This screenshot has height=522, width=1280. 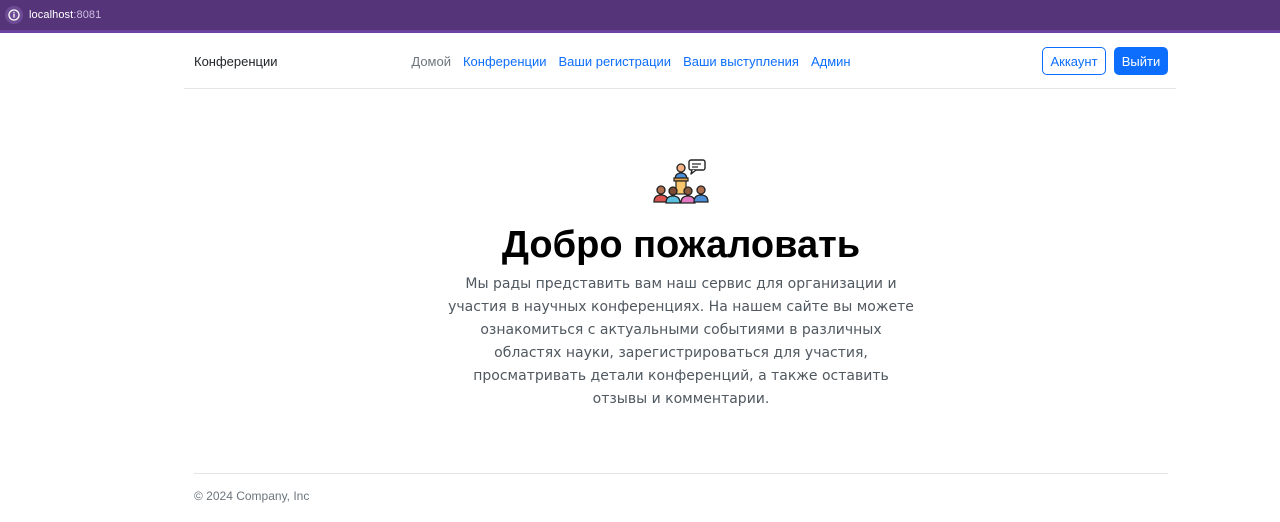 I want to click on url-text: localhost:8081, so click(x=65, y=15).